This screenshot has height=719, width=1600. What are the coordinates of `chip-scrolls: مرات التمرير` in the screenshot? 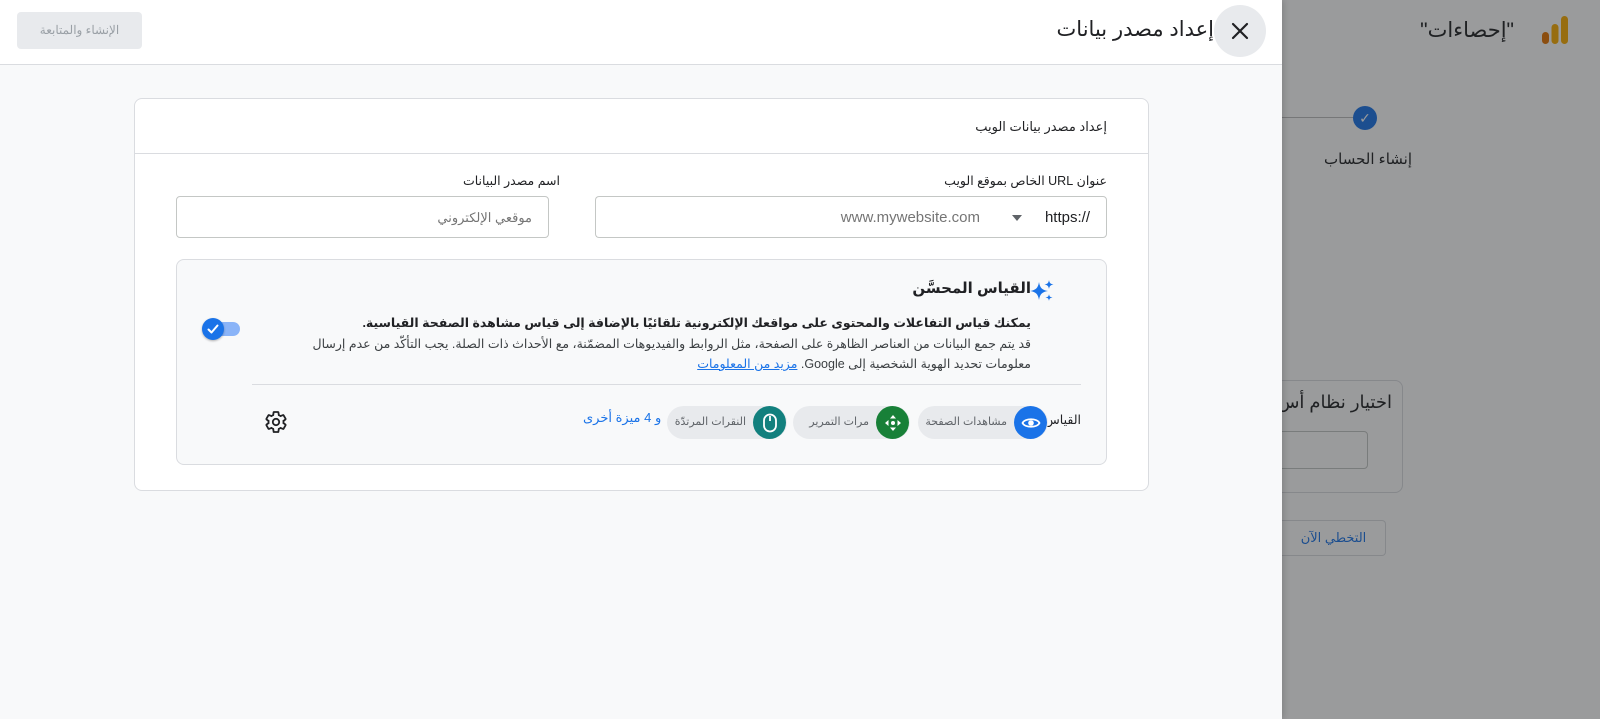 It's located at (851, 422).